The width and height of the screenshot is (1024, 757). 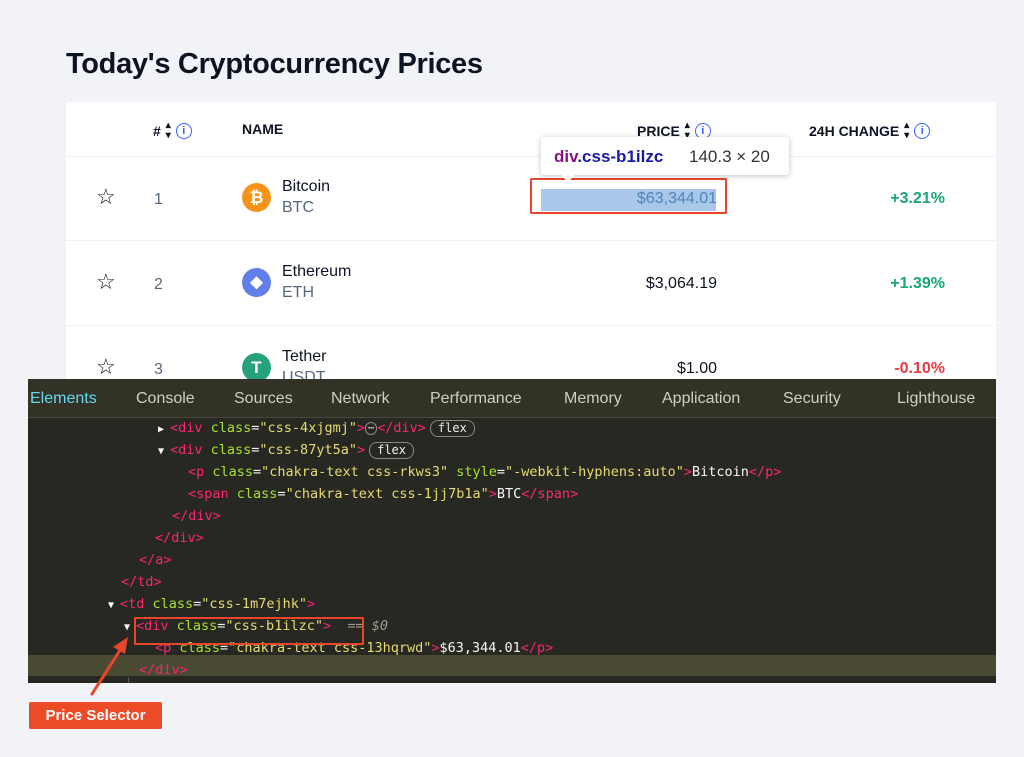 What do you see at coordinates (165, 399) in the screenshot?
I see `tab-console: Console` at bounding box center [165, 399].